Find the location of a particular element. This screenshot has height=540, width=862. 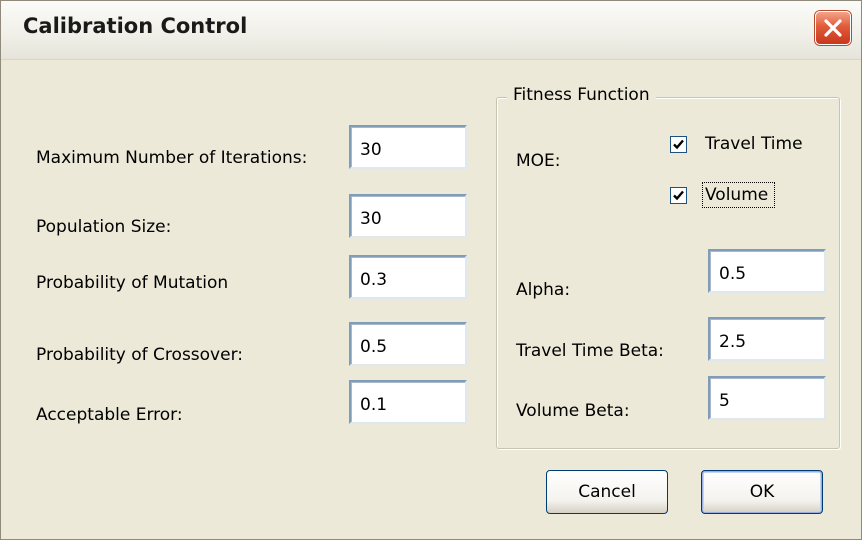

acceptable-error-label: Acceptable Error: is located at coordinates (109, 415).